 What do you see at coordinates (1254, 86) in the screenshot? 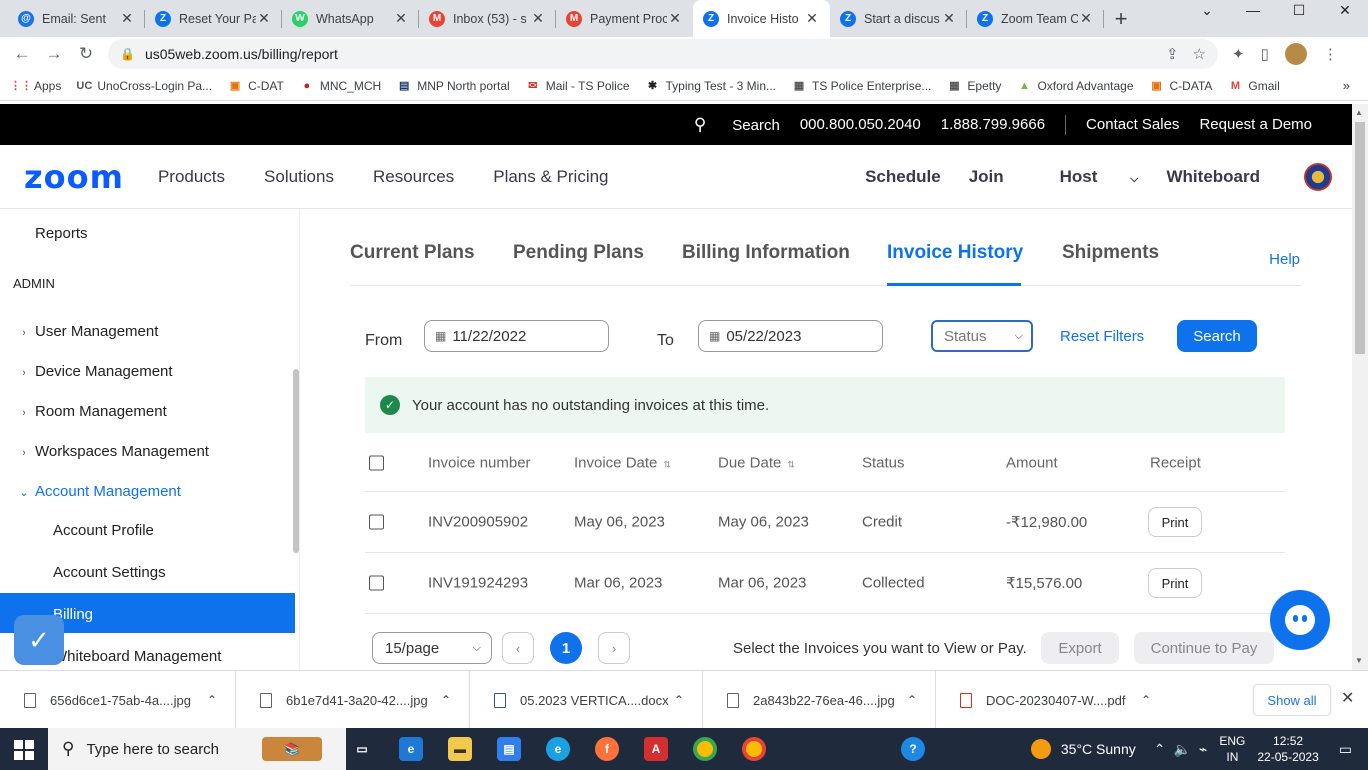
I see `bookmark-item: M Gmail` at bounding box center [1254, 86].